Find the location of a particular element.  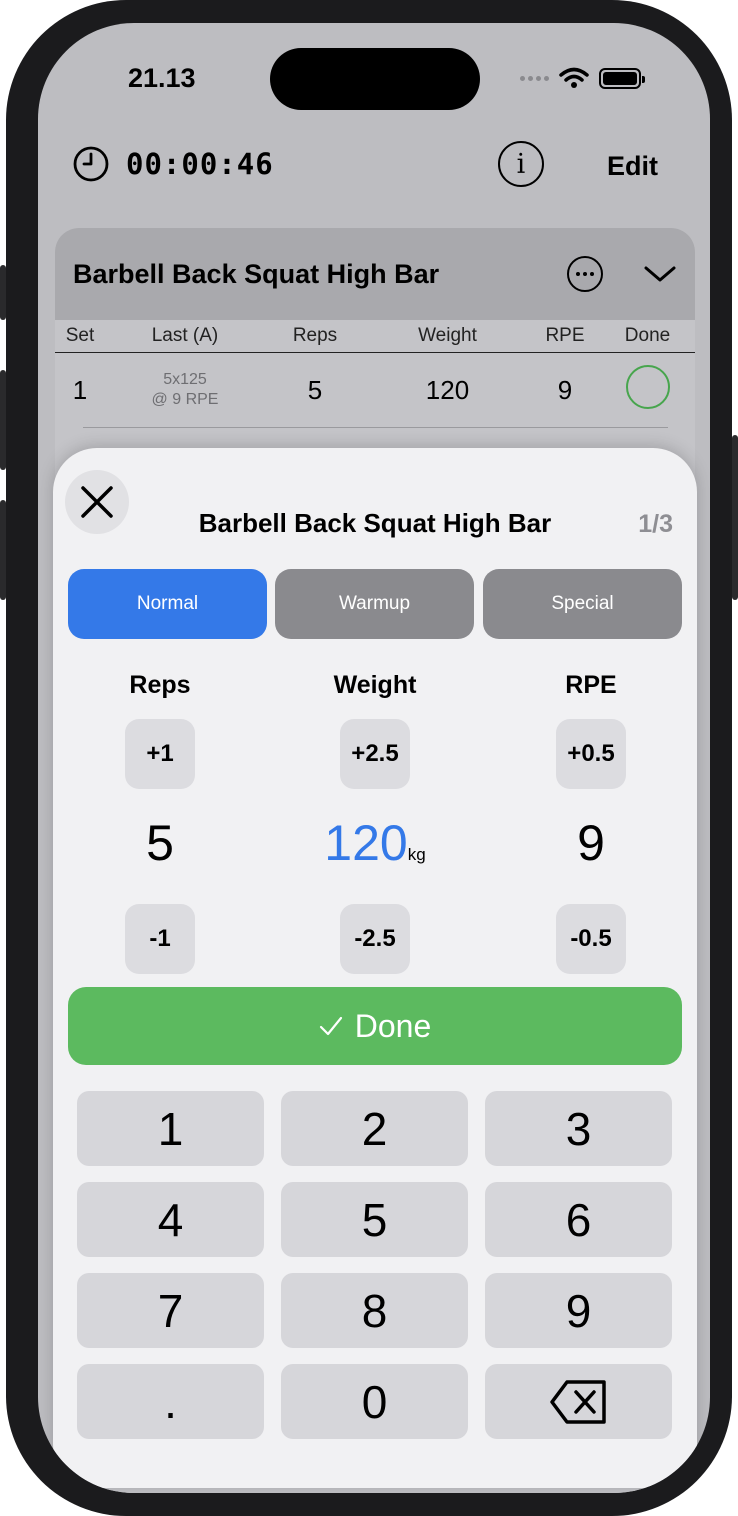

column-header: Last (A) is located at coordinates (185, 335).